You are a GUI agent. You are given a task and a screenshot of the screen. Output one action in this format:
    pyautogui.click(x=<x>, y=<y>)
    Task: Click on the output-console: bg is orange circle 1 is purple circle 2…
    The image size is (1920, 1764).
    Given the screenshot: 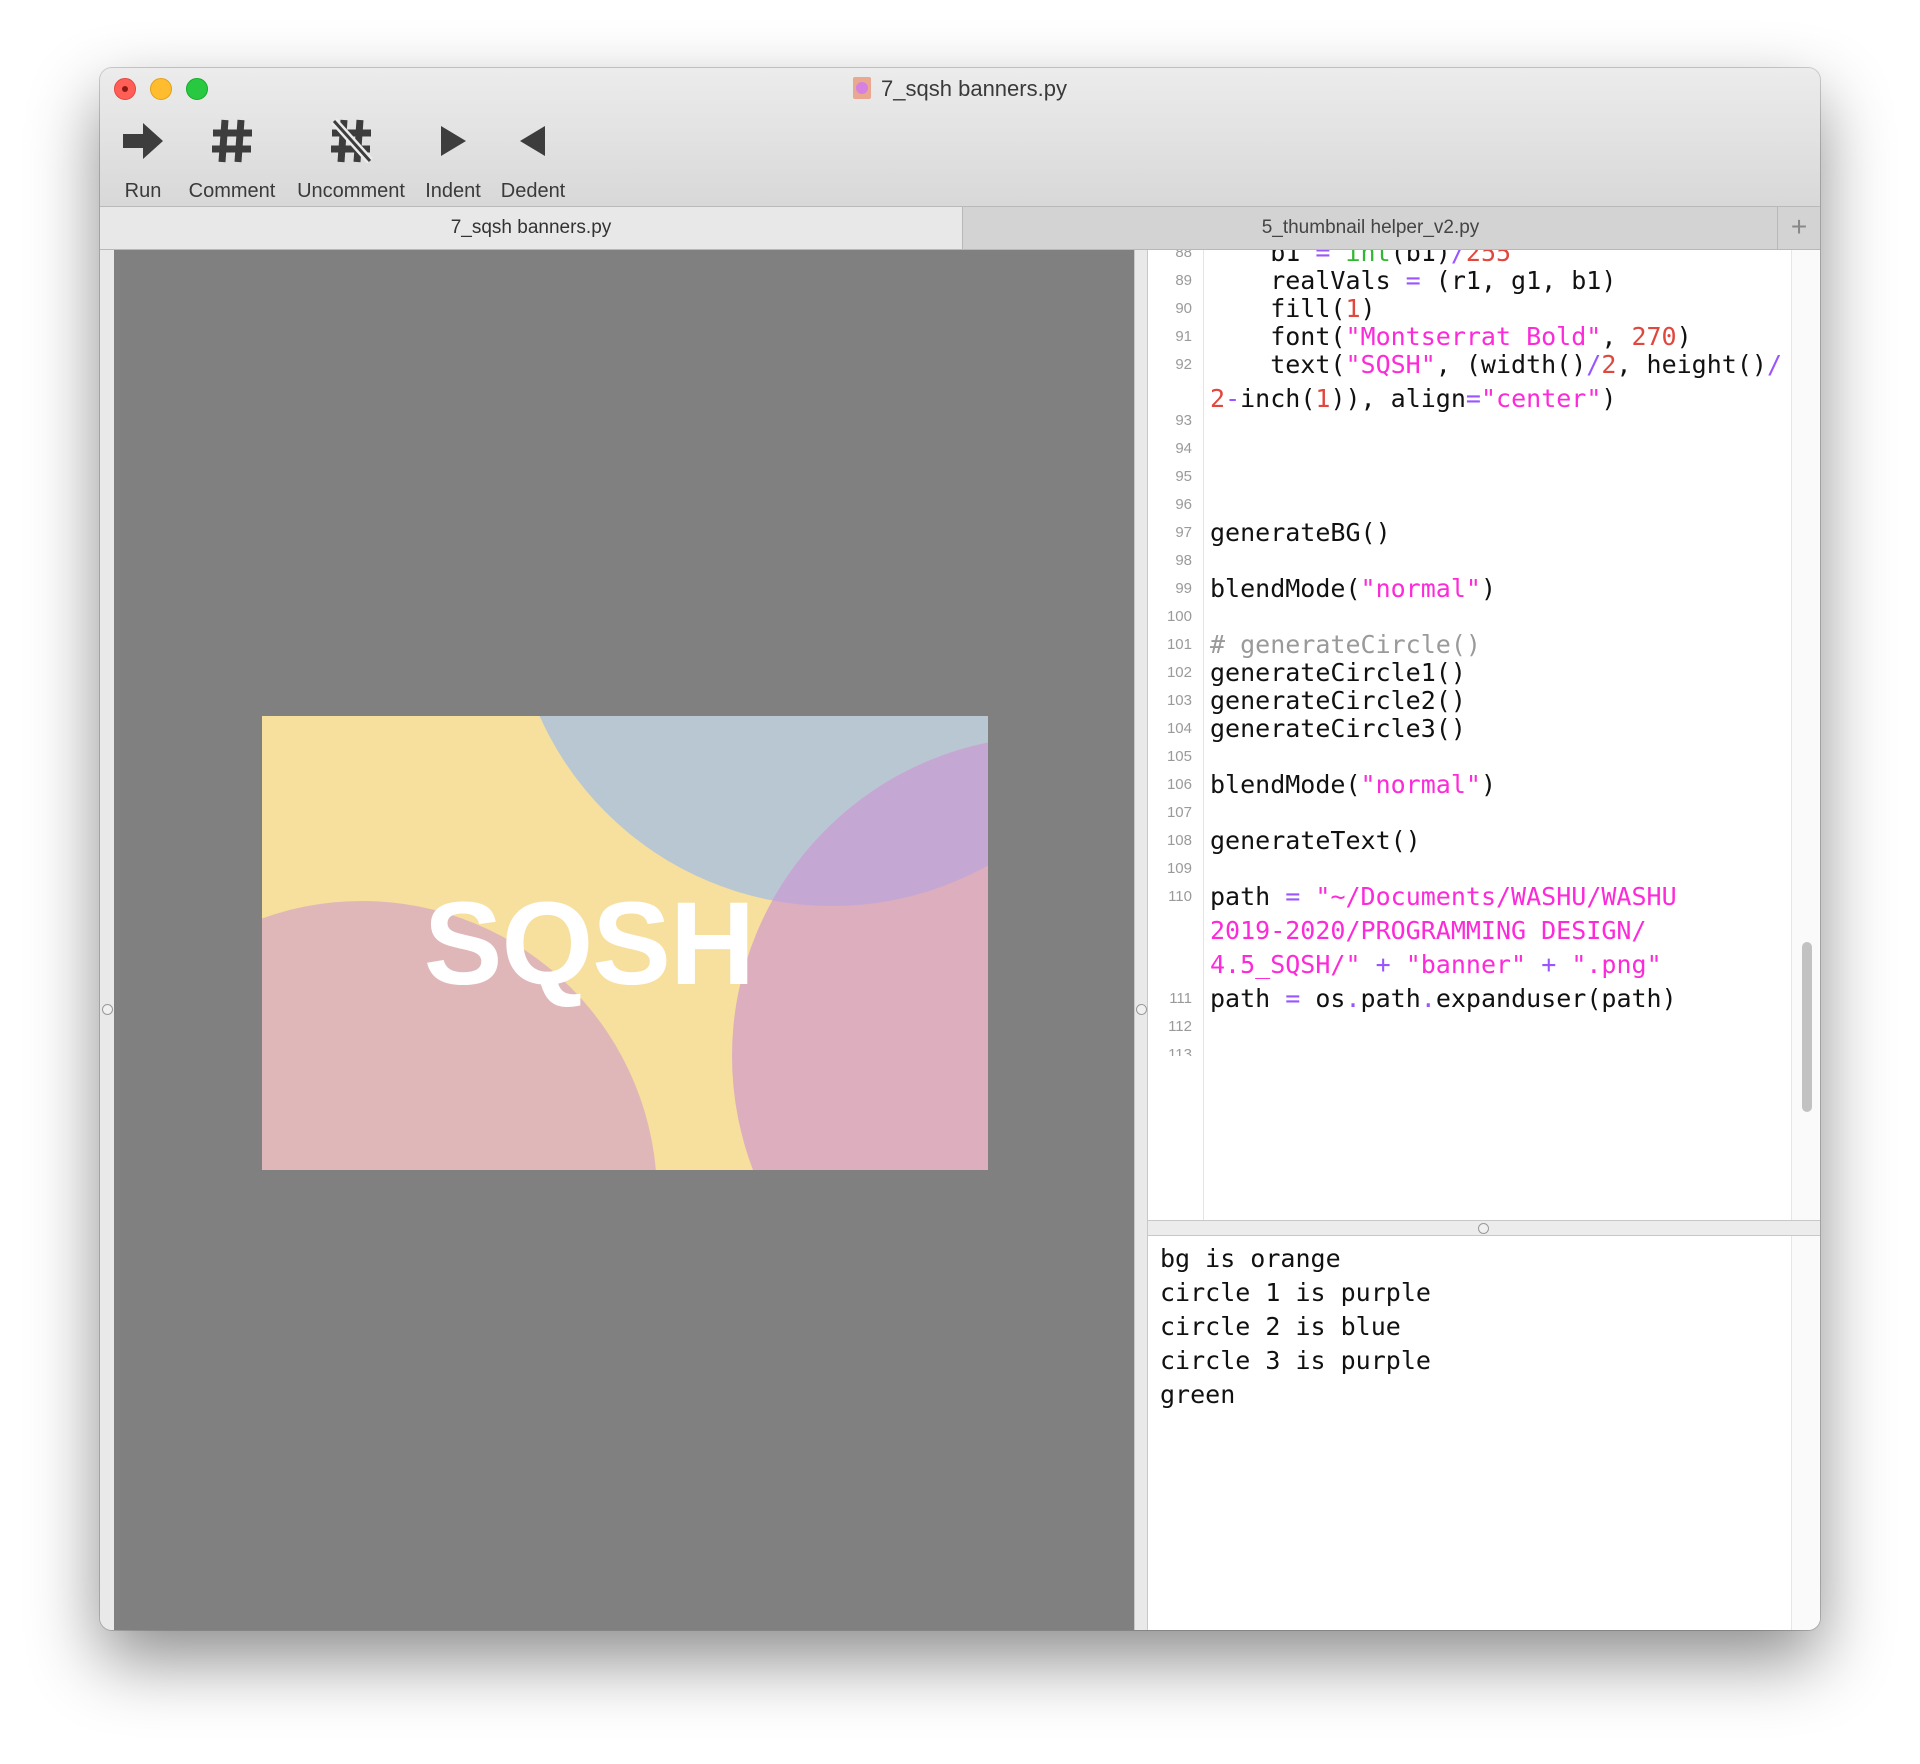 What is the action you would take?
    pyautogui.click(x=1484, y=1433)
    